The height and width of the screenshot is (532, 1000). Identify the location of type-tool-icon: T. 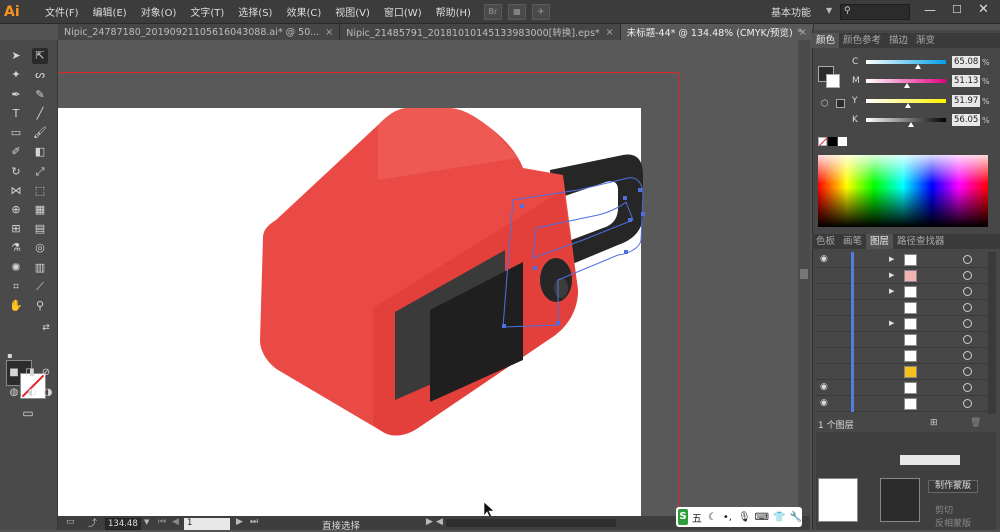
(16, 114).